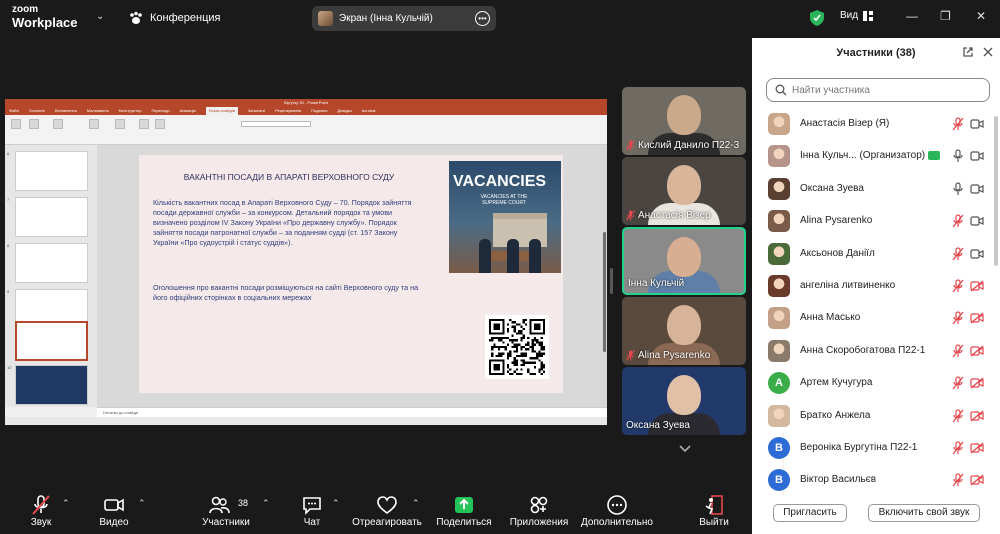 The width and height of the screenshot is (1000, 534). Describe the element at coordinates (810, 513) in the screenshot. I see `invite-button: Пригласить` at that location.